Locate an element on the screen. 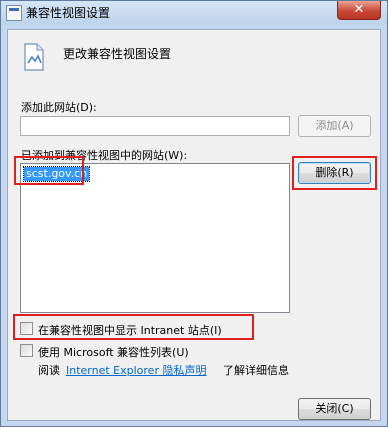 This screenshot has height=427, width=388. close-icon: ✕ is located at coordinates (359, 10).